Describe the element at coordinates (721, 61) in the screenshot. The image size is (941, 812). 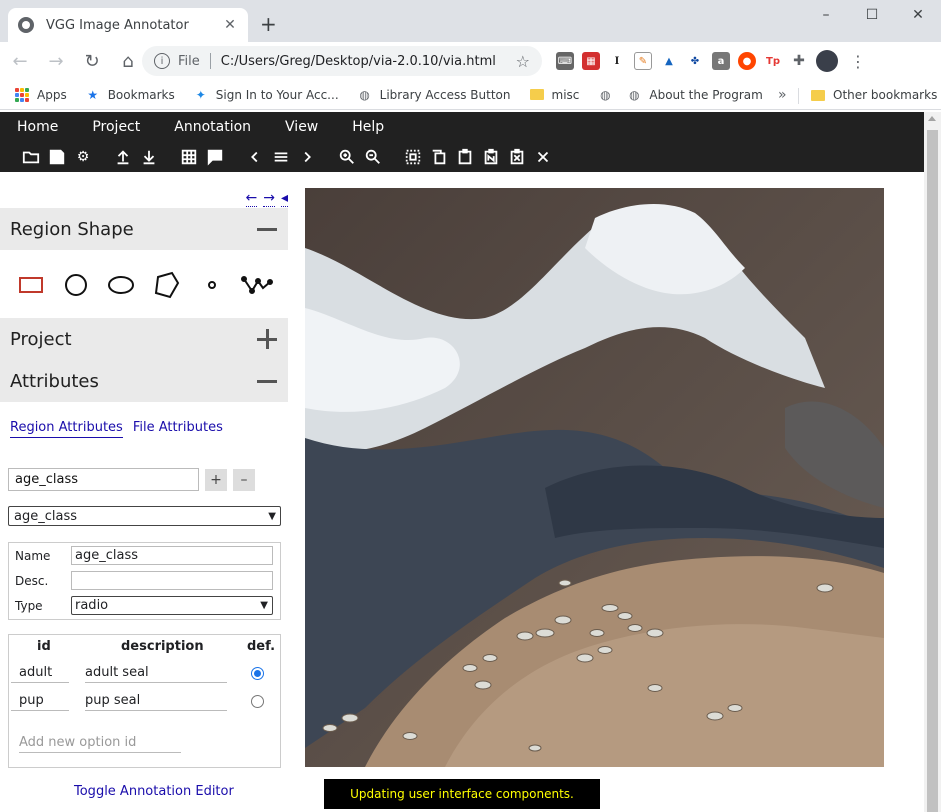
I see `extension-icon: a` at that location.